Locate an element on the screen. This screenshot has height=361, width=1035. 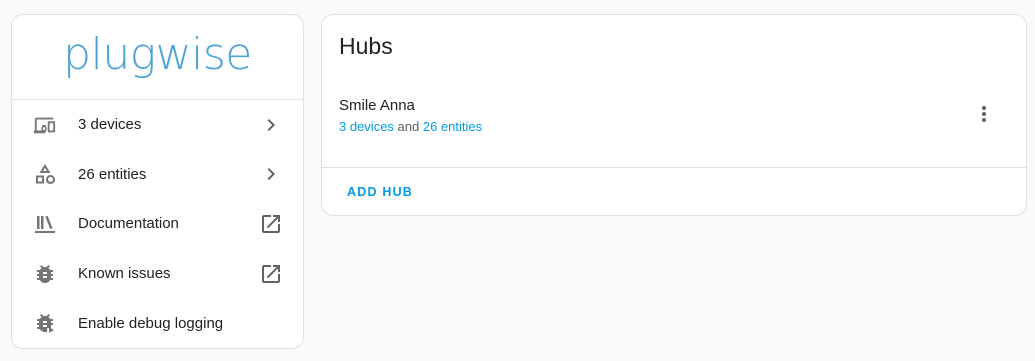
library-books-icon is located at coordinates (45, 224).